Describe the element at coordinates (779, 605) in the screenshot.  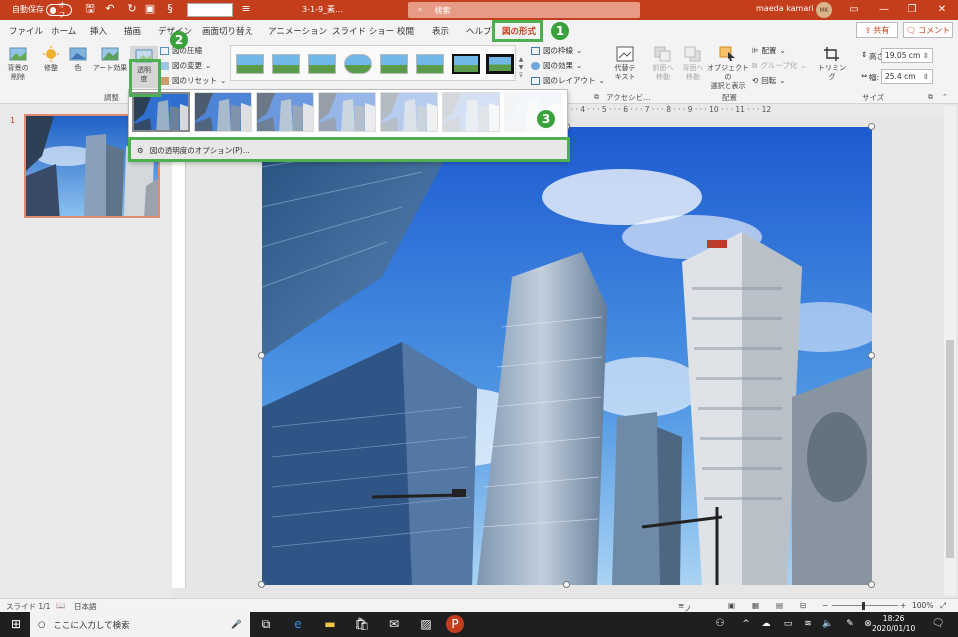
I see `reading-view-icon: ▤` at that location.